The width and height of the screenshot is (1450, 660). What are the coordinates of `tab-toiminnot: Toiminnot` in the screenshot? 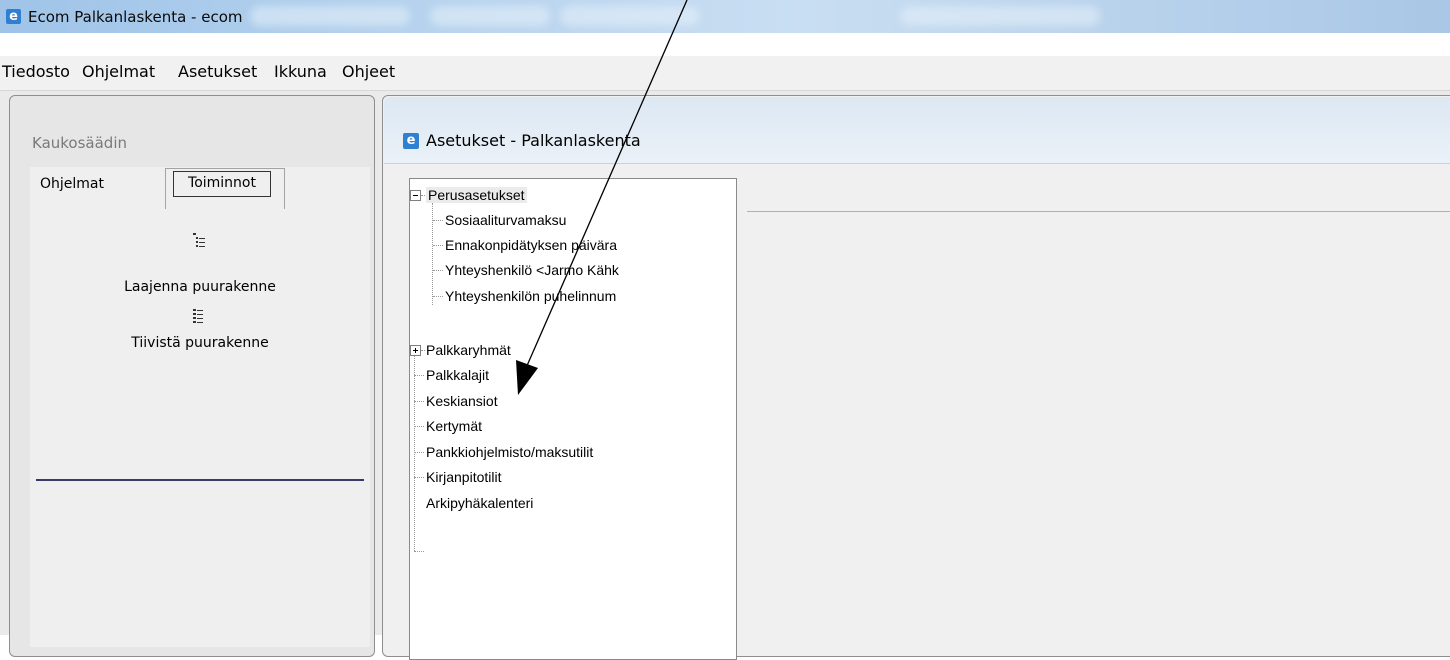 It's located at (225, 188).